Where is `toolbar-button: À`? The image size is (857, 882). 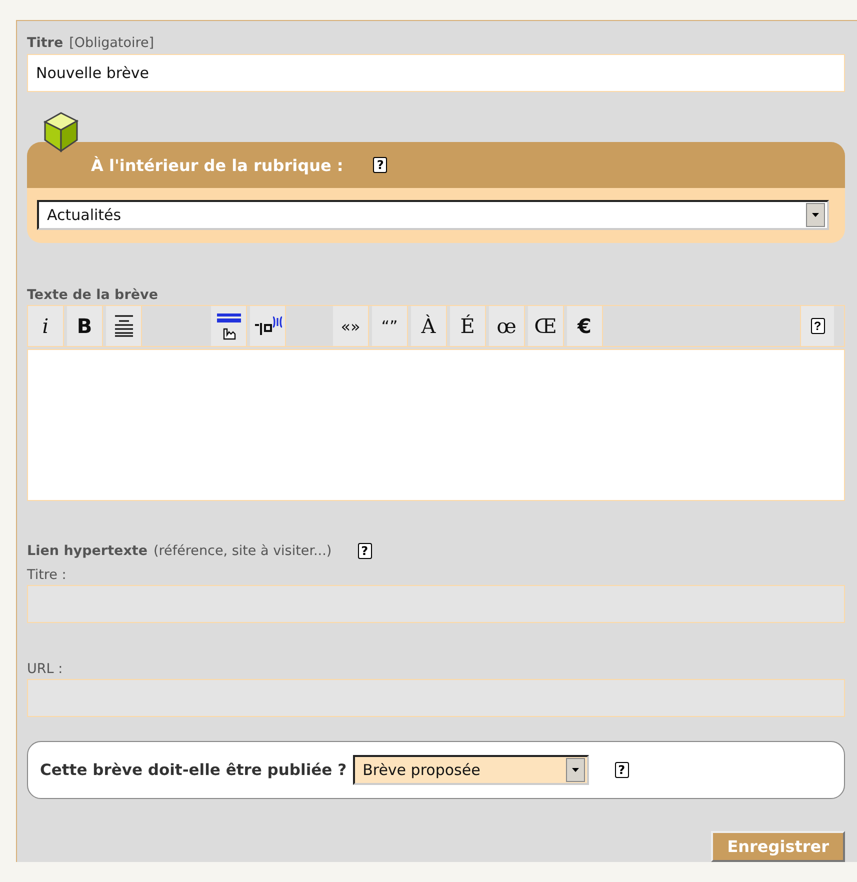
toolbar-button: À is located at coordinates (429, 326).